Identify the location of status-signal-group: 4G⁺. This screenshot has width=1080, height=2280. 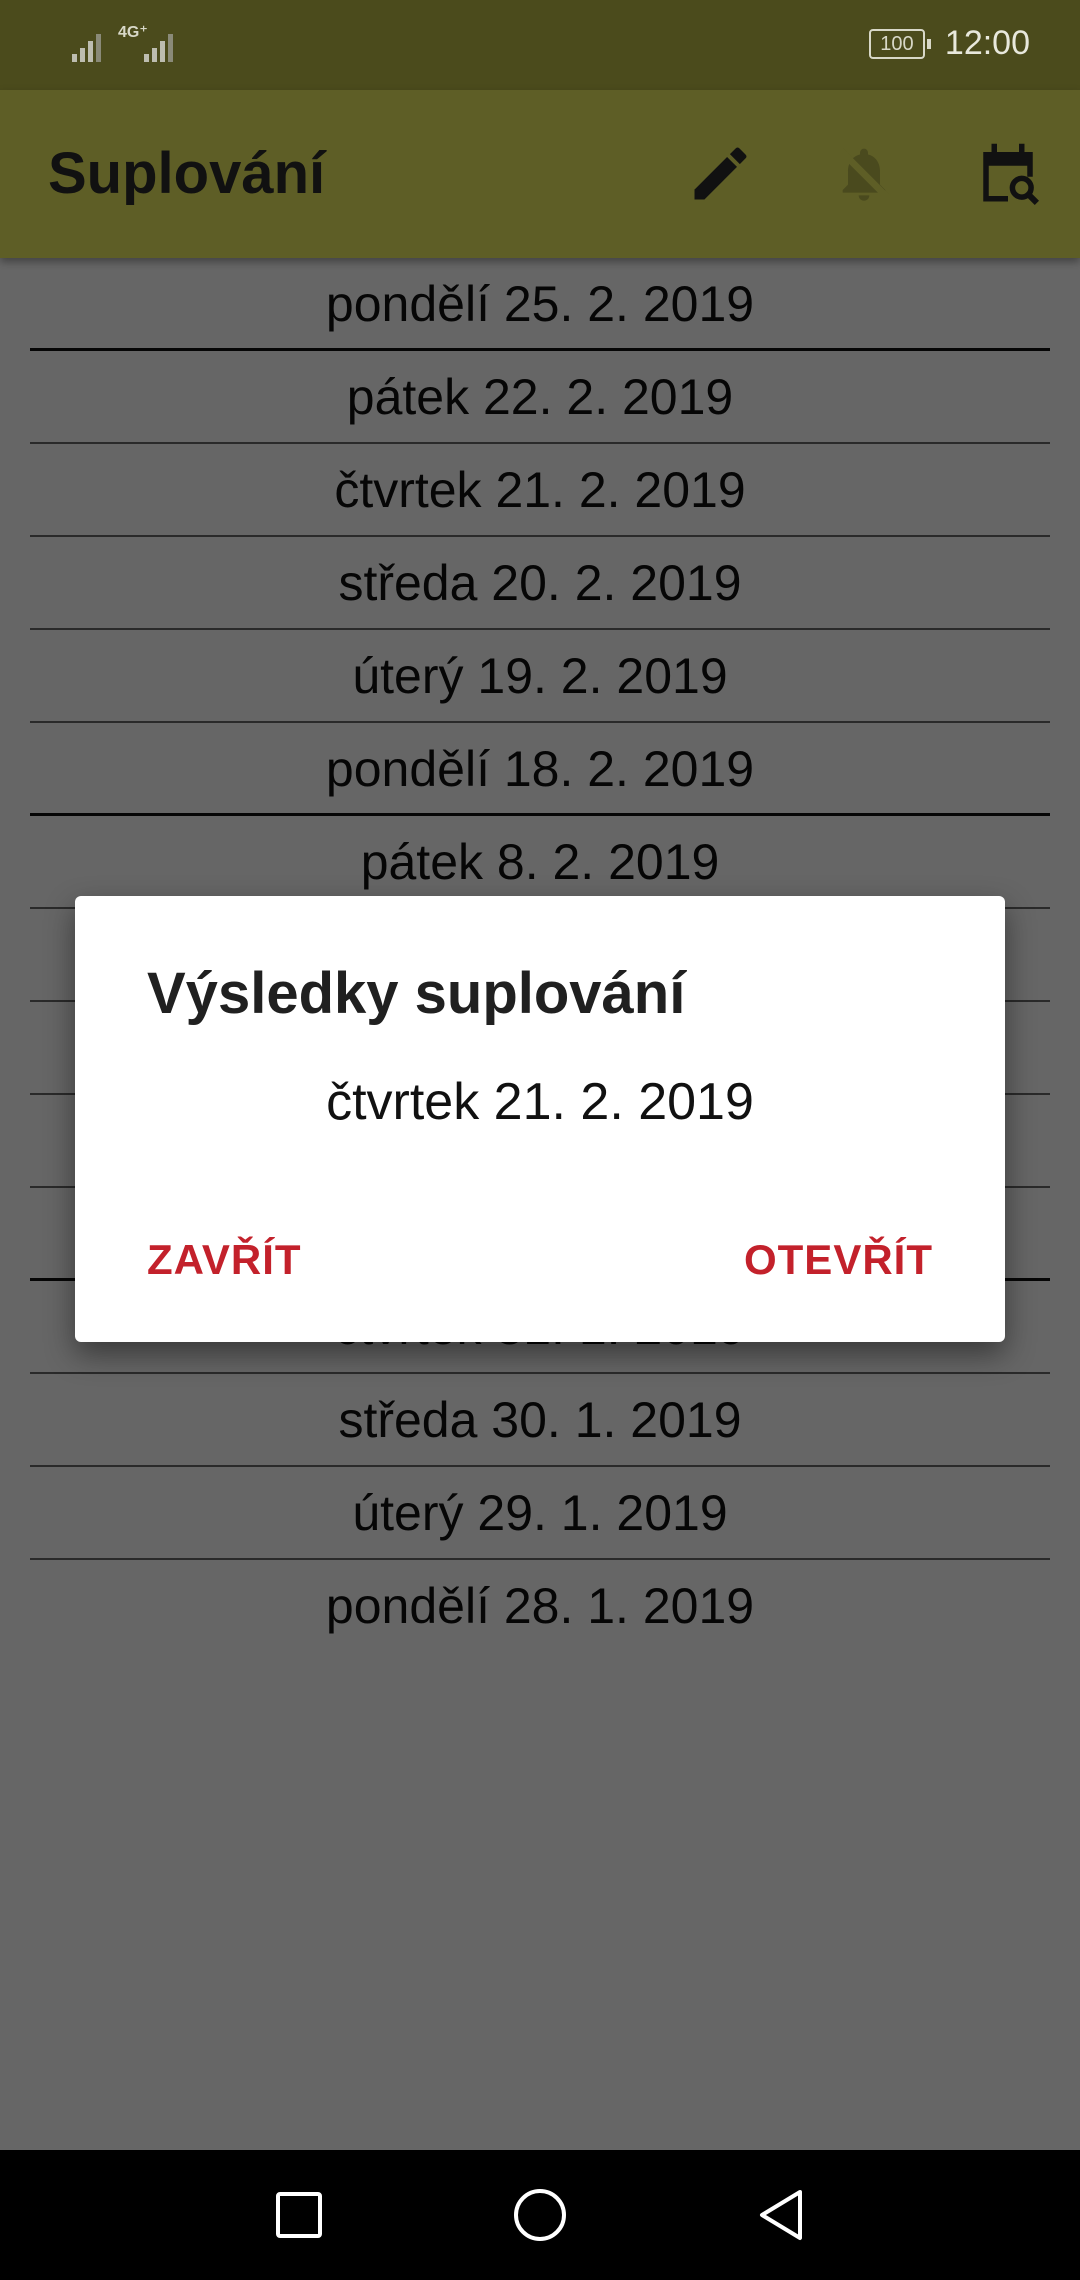
(127, 43).